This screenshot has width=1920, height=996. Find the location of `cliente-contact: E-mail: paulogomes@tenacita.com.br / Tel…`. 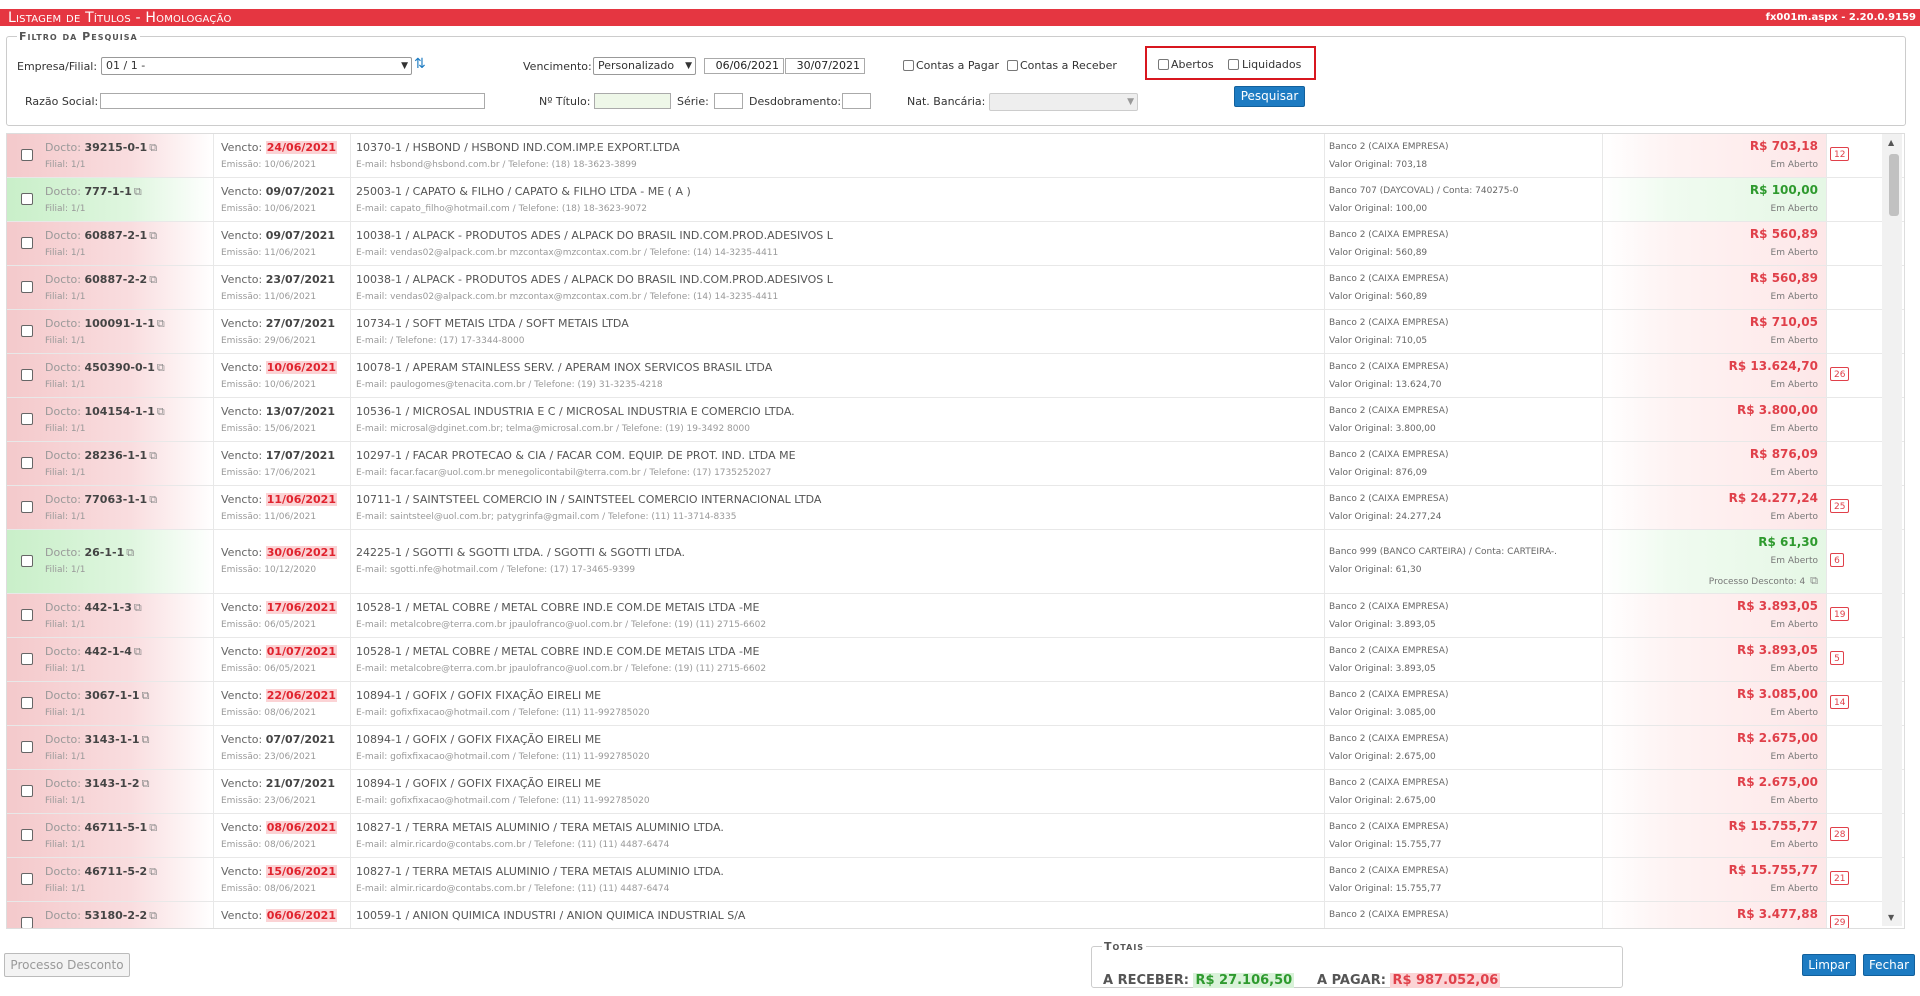

cliente-contact: E-mail: paulogomes@tenacita.com.br / Tel… is located at coordinates (509, 385).